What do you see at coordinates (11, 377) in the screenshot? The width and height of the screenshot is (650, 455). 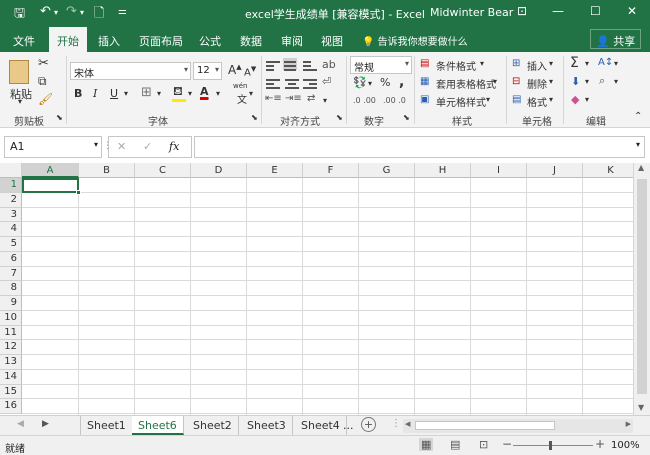 I see `row-header: 14` at bounding box center [11, 377].